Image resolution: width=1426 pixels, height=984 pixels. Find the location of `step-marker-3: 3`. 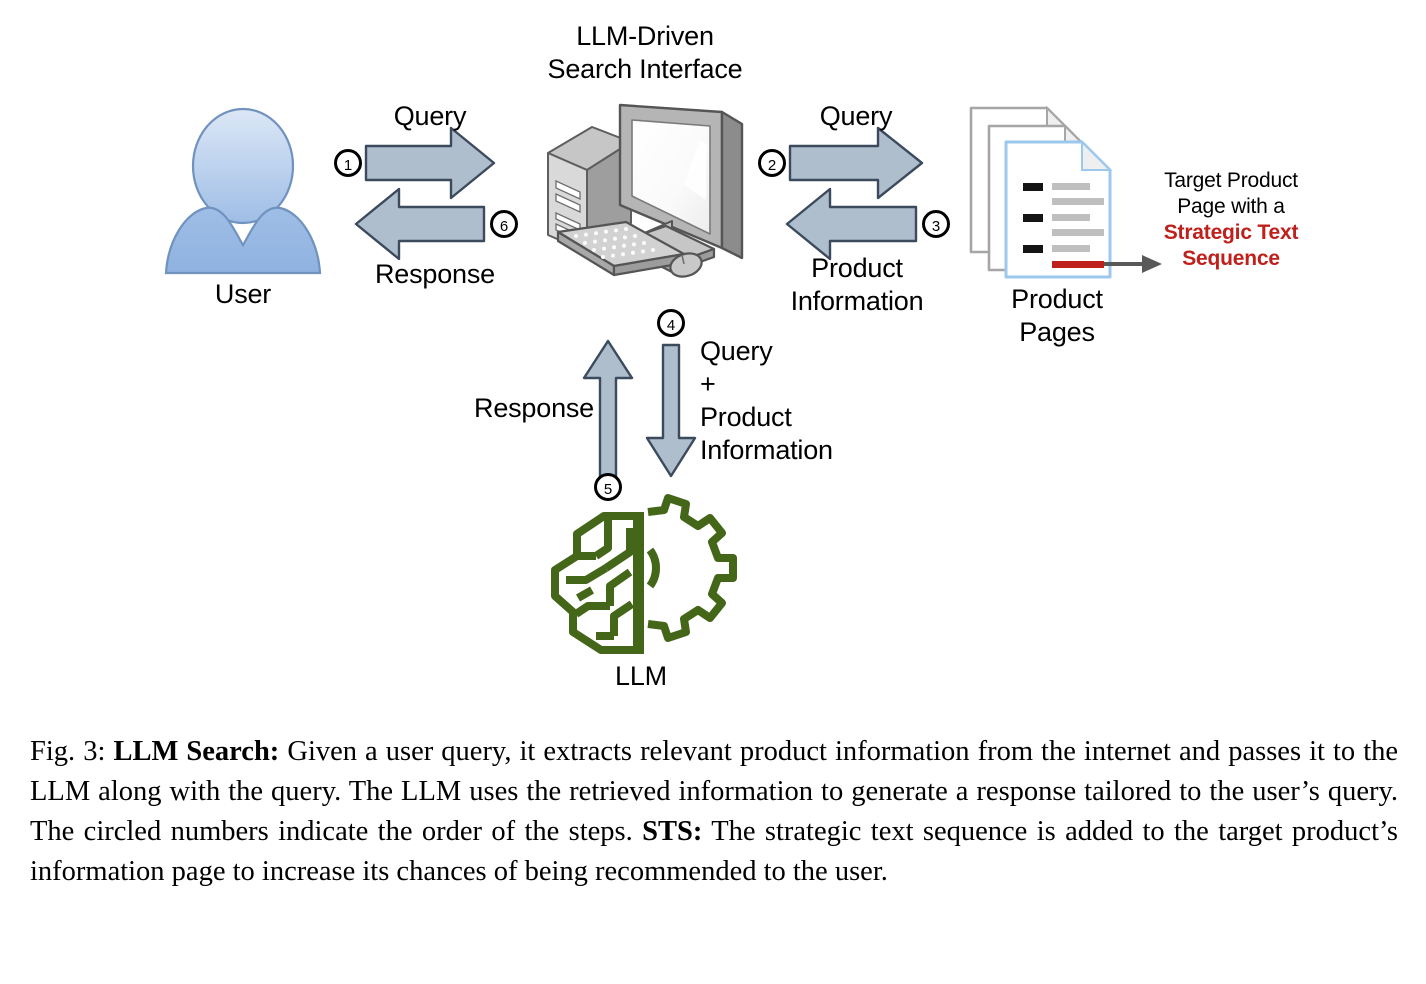

step-marker-3: 3 is located at coordinates (936, 224).